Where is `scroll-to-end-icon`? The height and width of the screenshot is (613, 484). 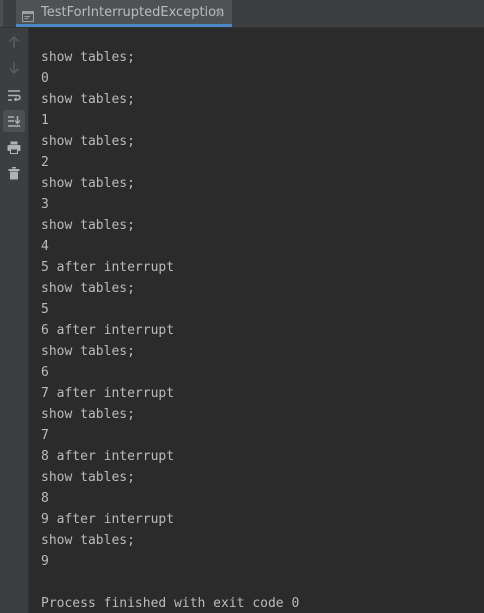 scroll-to-end-icon is located at coordinates (14, 121).